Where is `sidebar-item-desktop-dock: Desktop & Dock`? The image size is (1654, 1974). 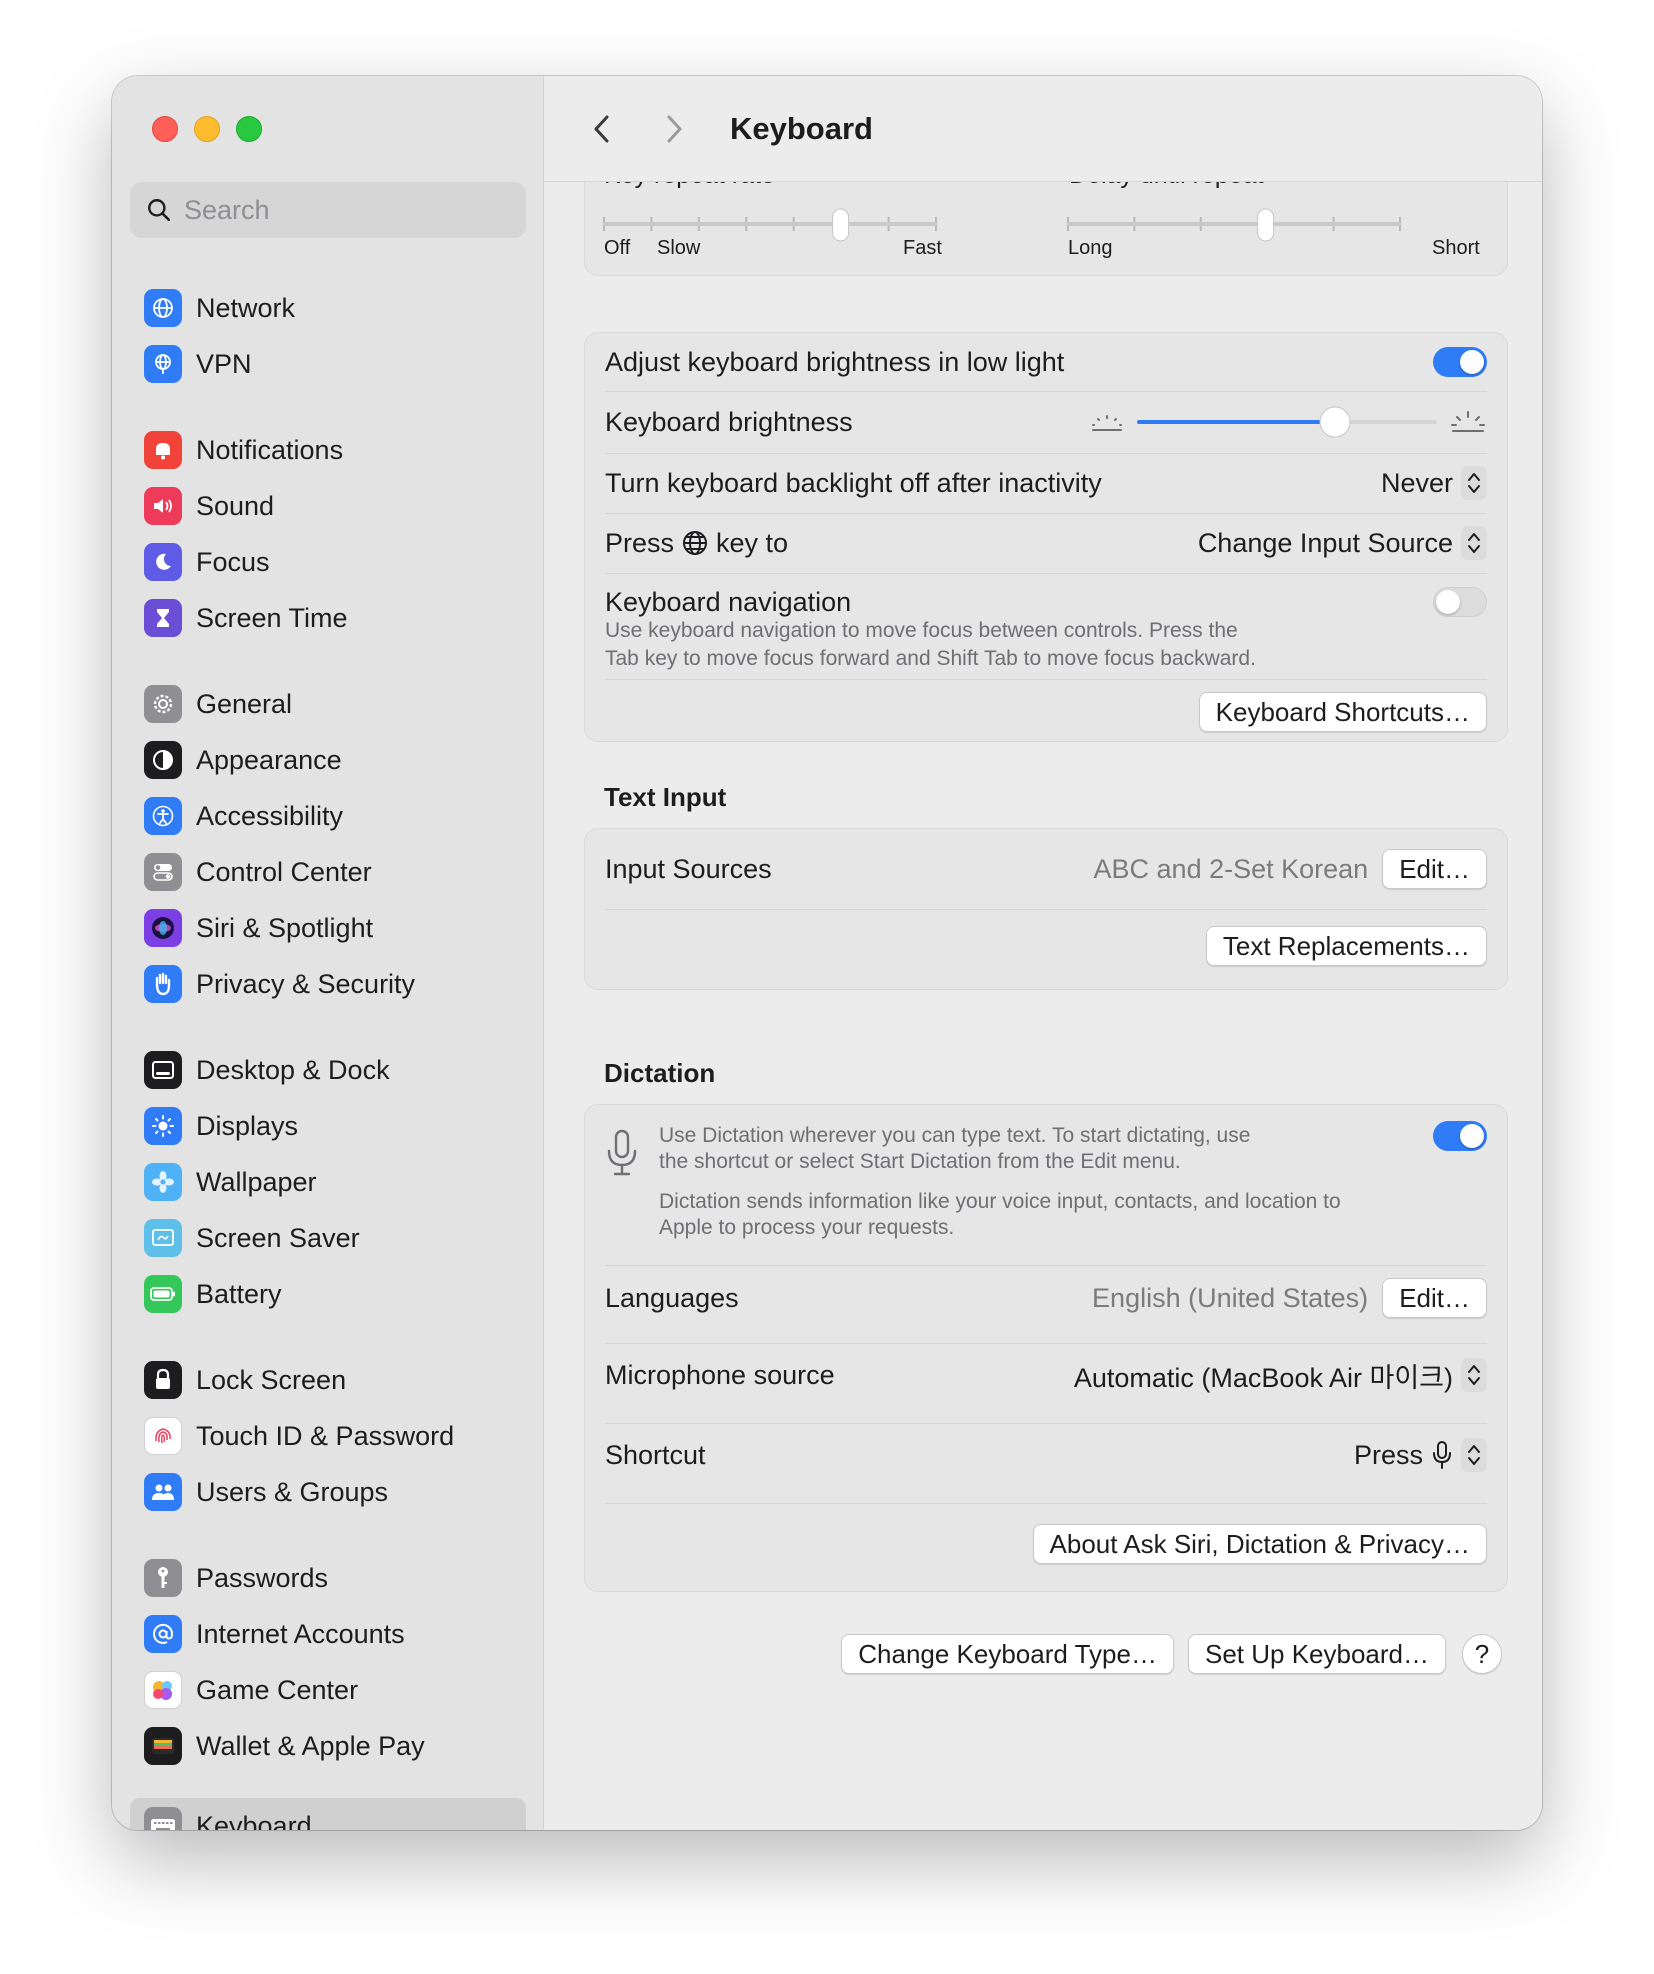
sidebar-item-desktop-dock: Desktop & Dock is located at coordinates (328, 1070).